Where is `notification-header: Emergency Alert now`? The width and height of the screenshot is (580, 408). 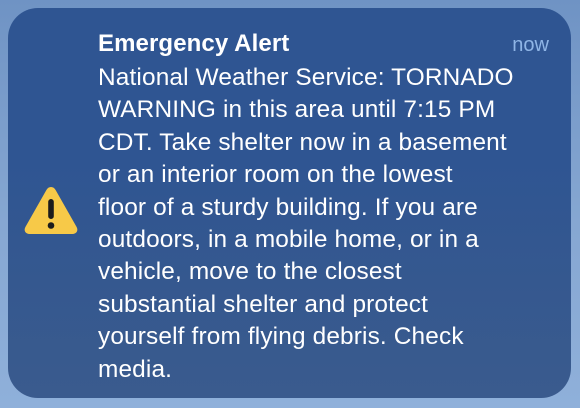 notification-header: Emergency Alert now is located at coordinates (324, 46).